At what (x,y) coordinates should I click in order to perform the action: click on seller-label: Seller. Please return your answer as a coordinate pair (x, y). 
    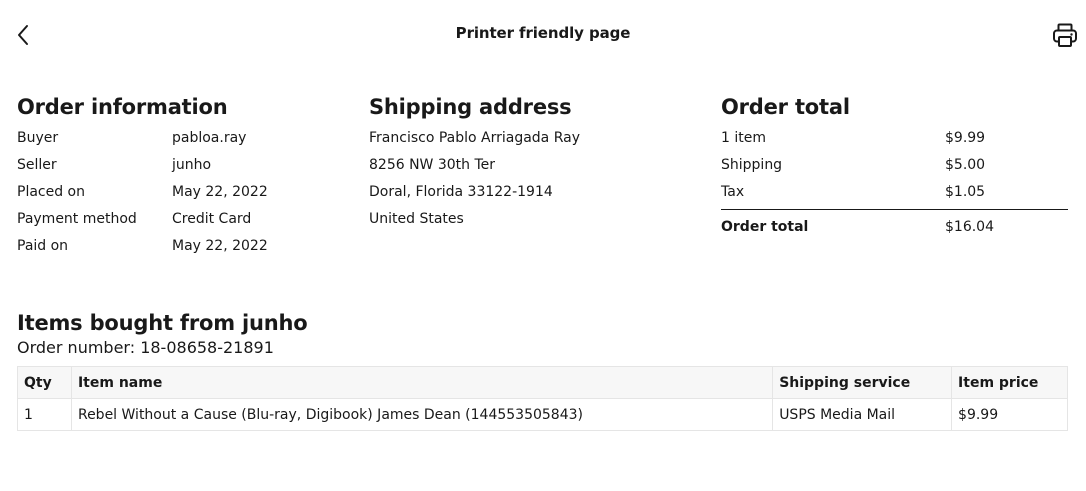
    Looking at the image, I should click on (37, 164).